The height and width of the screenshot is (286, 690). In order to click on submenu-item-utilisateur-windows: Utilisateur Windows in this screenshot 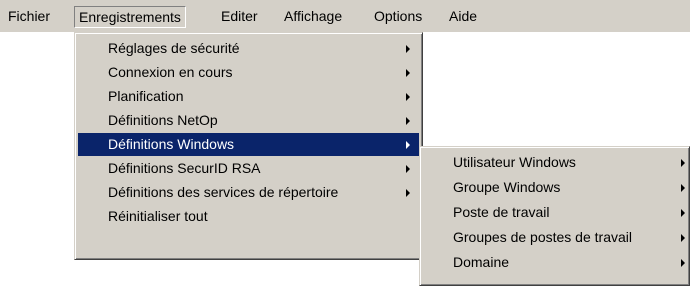, I will do `click(554, 162)`.